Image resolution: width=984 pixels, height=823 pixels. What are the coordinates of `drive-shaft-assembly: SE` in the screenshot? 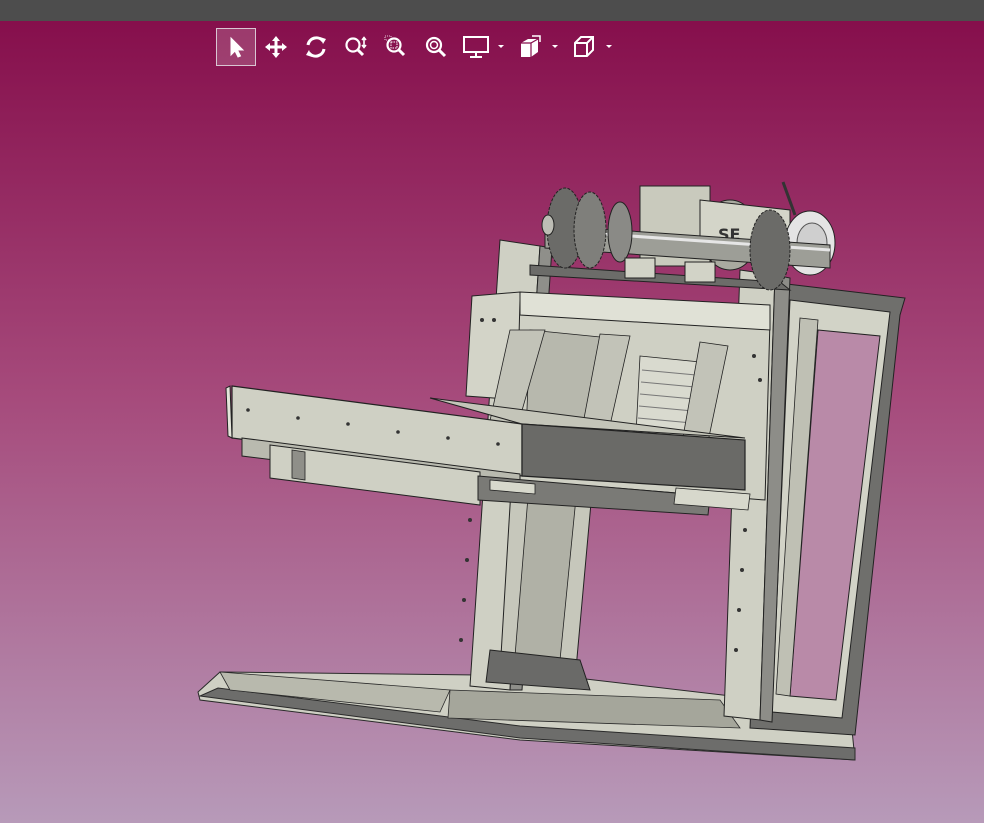 It's located at (682, 236).